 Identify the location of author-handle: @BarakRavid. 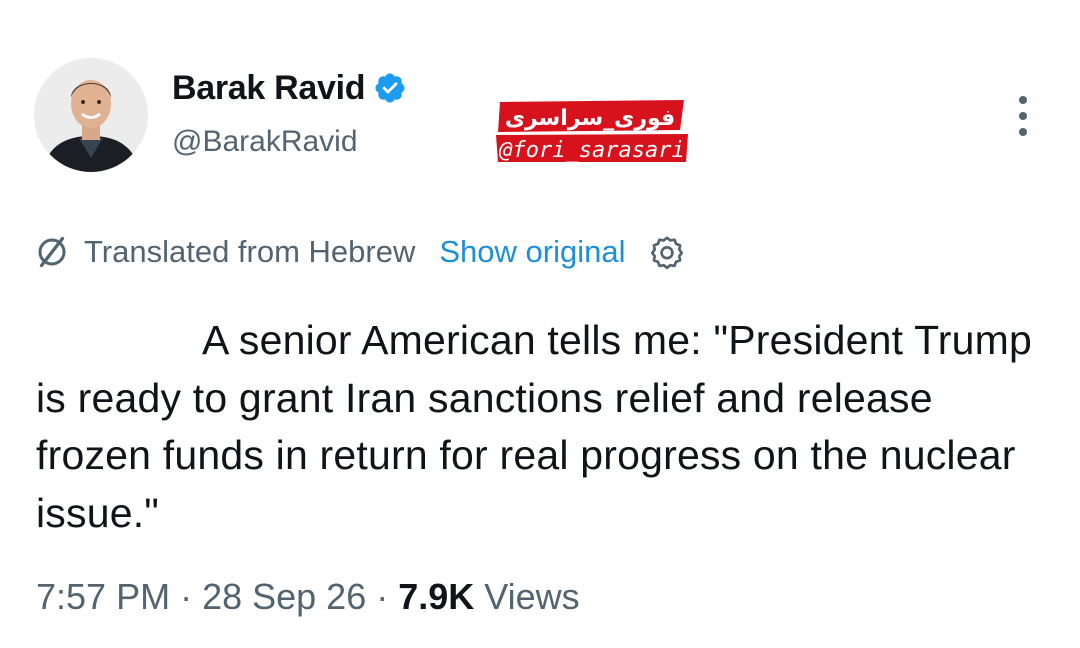
(265, 142).